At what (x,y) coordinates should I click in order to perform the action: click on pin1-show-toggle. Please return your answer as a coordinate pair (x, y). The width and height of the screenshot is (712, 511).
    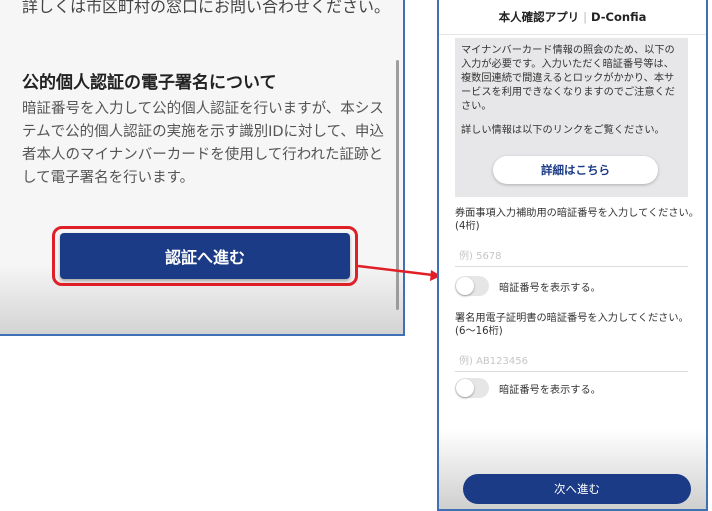
    Looking at the image, I should click on (472, 286).